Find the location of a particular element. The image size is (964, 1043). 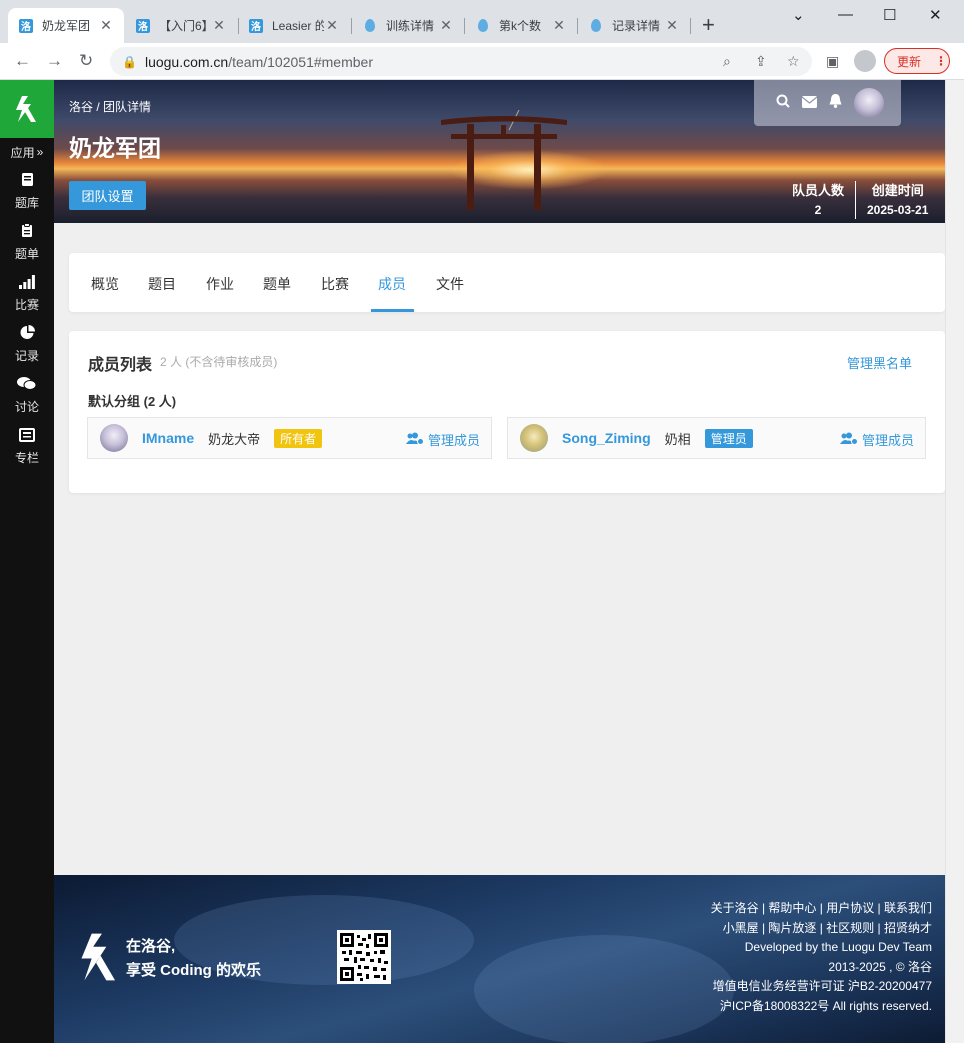

sidebar-item-columns: 专栏 is located at coordinates (27, 446).